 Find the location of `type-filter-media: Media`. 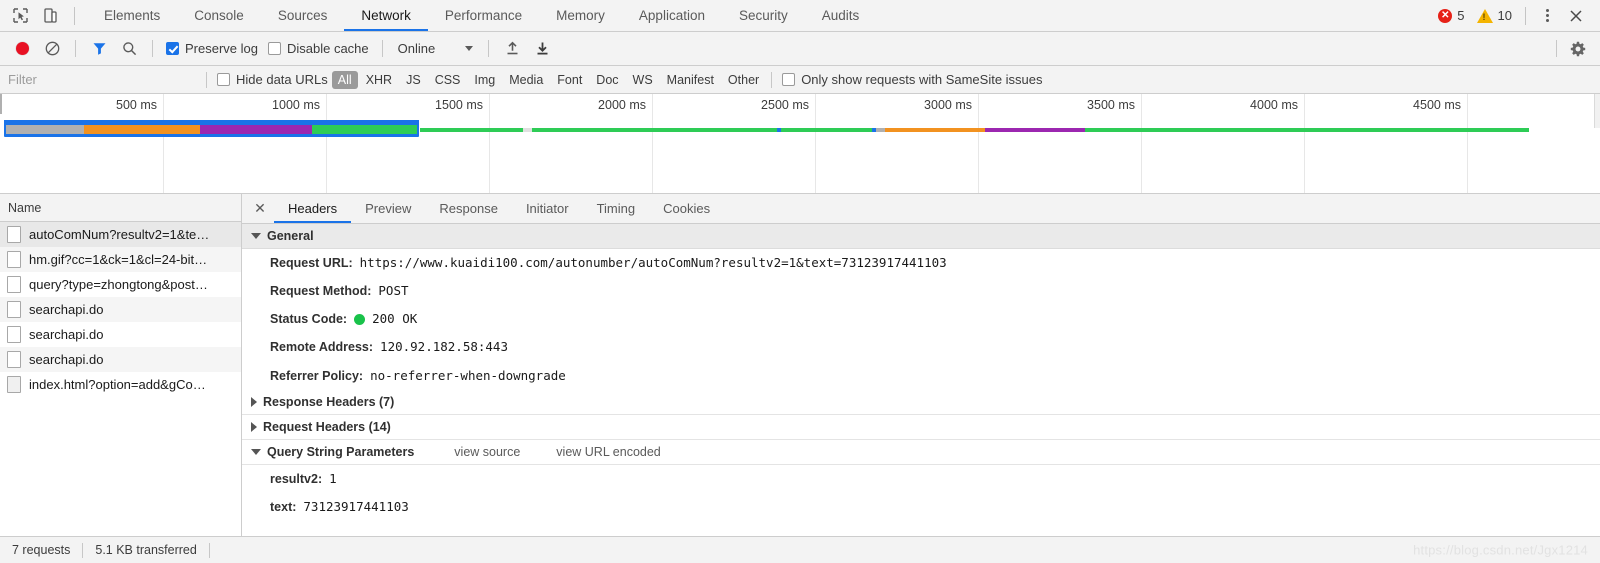

type-filter-media: Media is located at coordinates (526, 80).